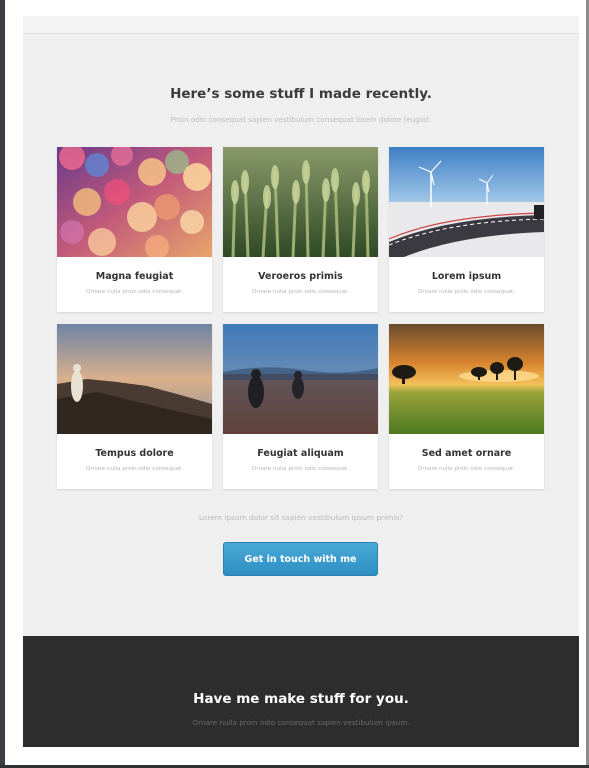 The width and height of the screenshot is (589, 768). What do you see at coordinates (466, 453) in the screenshot?
I see `card-title: Sed amet ornare` at bounding box center [466, 453].